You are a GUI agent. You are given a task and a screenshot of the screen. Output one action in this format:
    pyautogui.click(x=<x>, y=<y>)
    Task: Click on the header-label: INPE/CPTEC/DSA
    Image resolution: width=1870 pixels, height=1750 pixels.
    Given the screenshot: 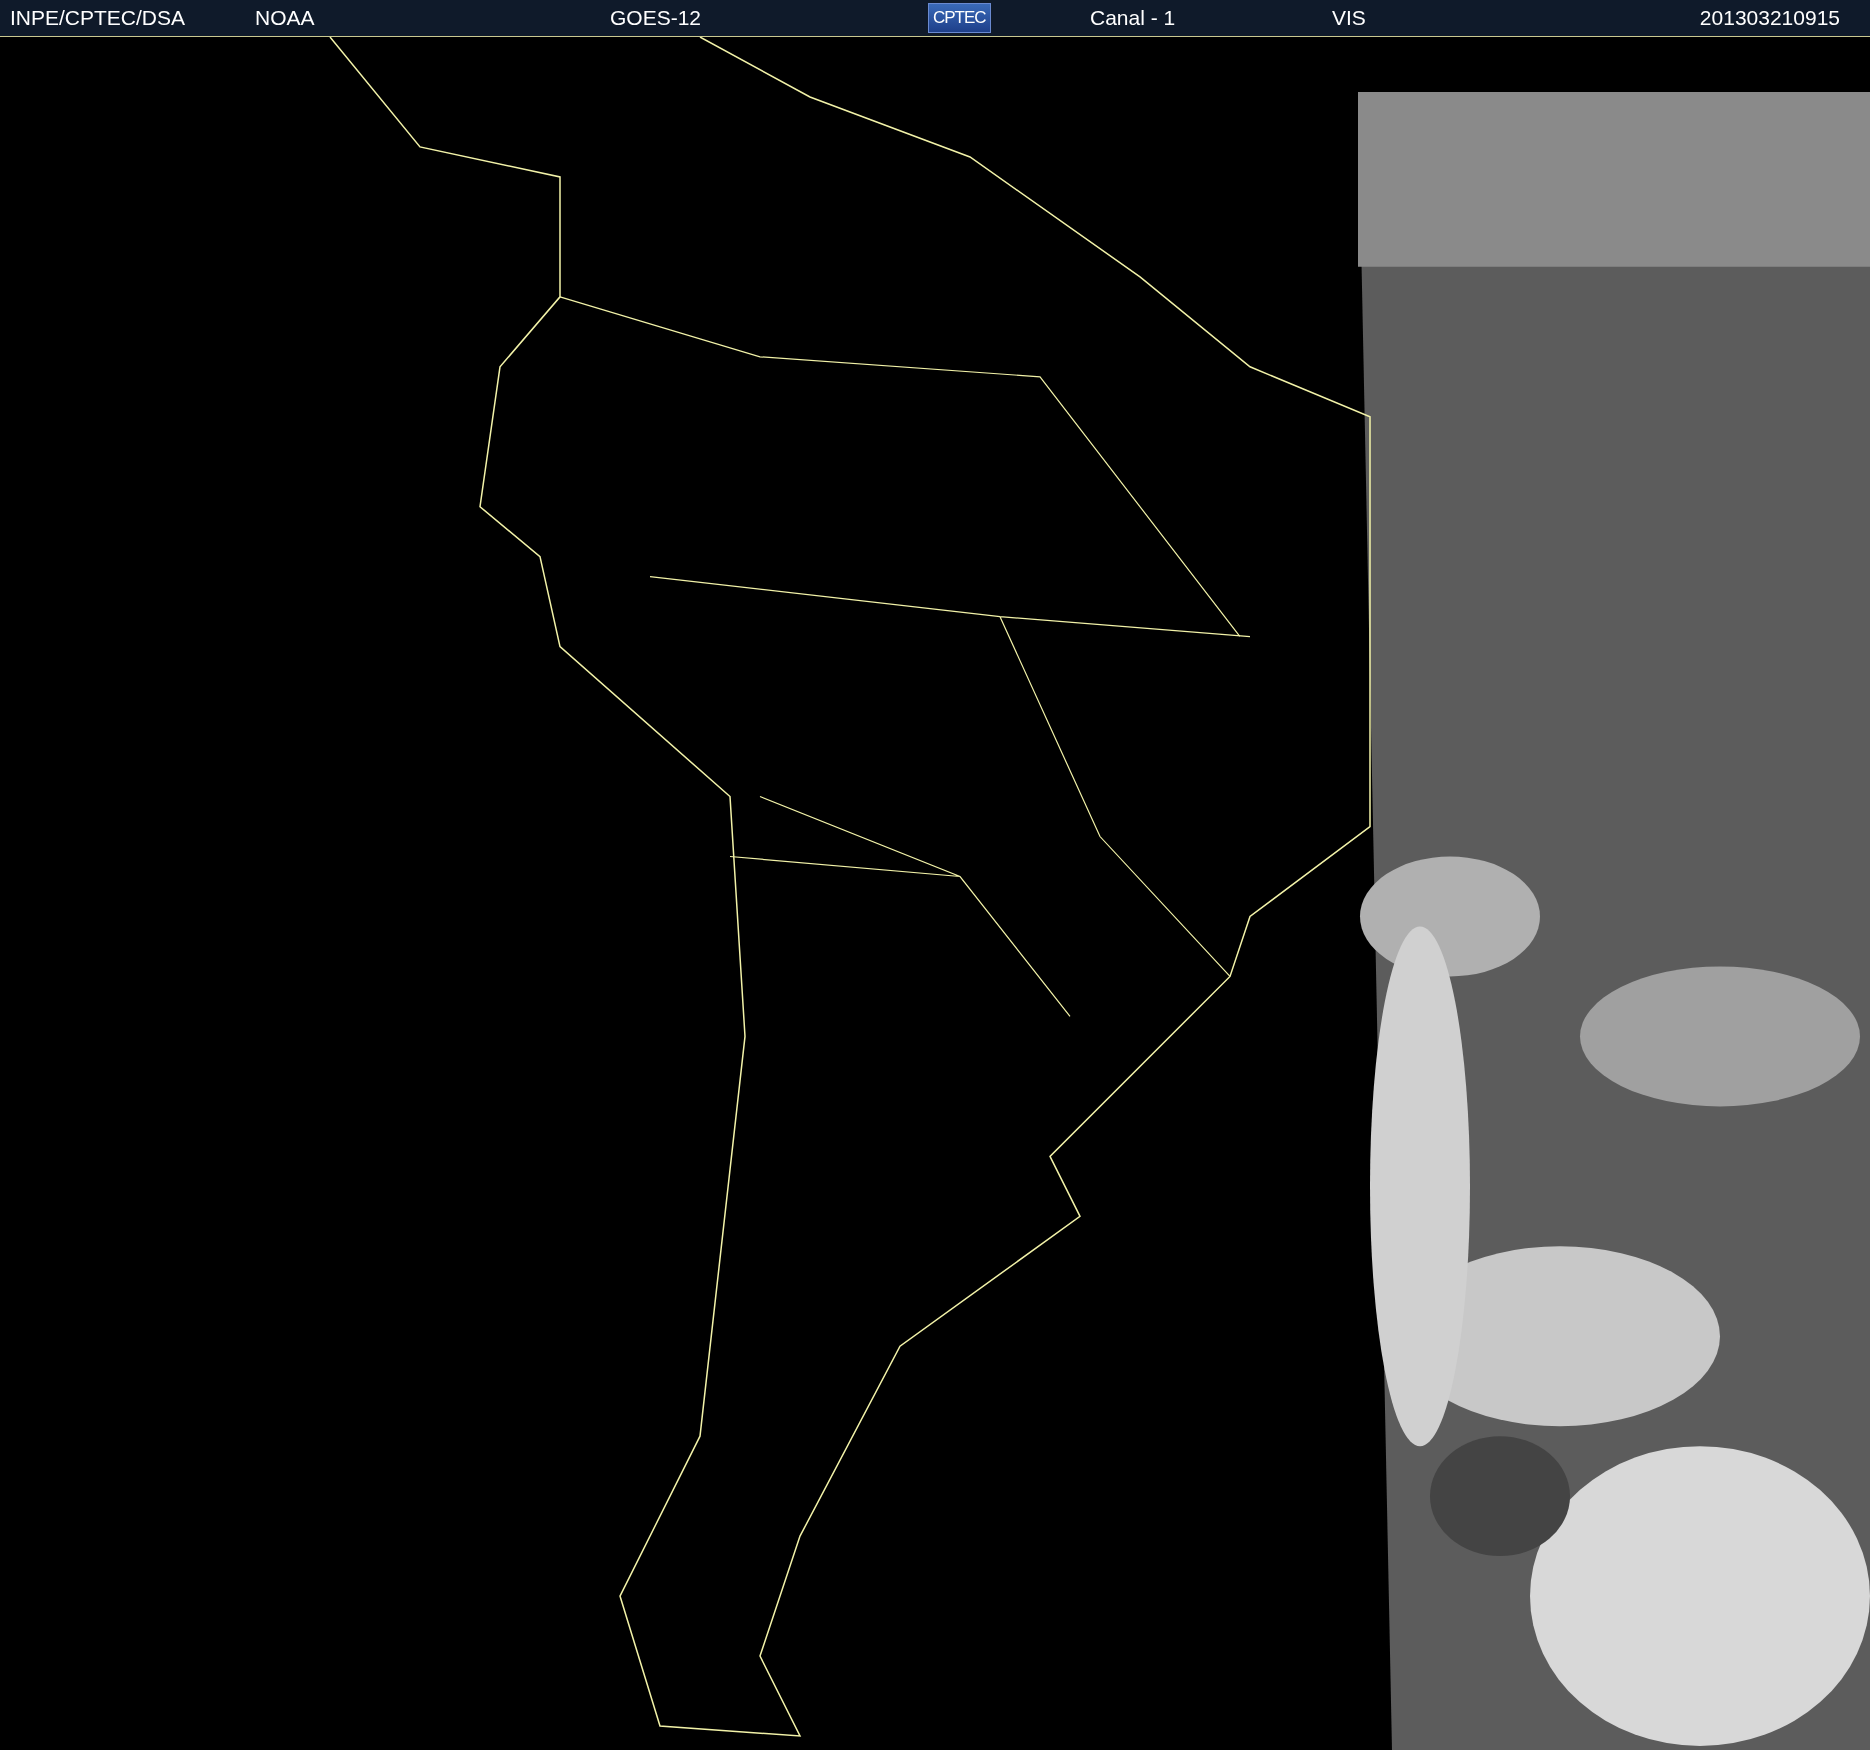 What is the action you would take?
    pyautogui.click(x=98, y=18)
    